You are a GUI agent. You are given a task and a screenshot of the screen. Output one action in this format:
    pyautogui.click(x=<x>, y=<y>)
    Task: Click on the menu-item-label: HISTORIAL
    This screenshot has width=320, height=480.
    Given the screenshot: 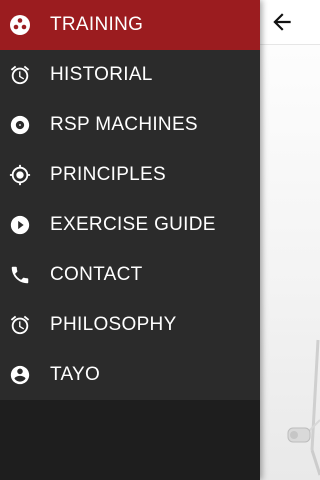 What is the action you would take?
    pyautogui.click(x=101, y=74)
    